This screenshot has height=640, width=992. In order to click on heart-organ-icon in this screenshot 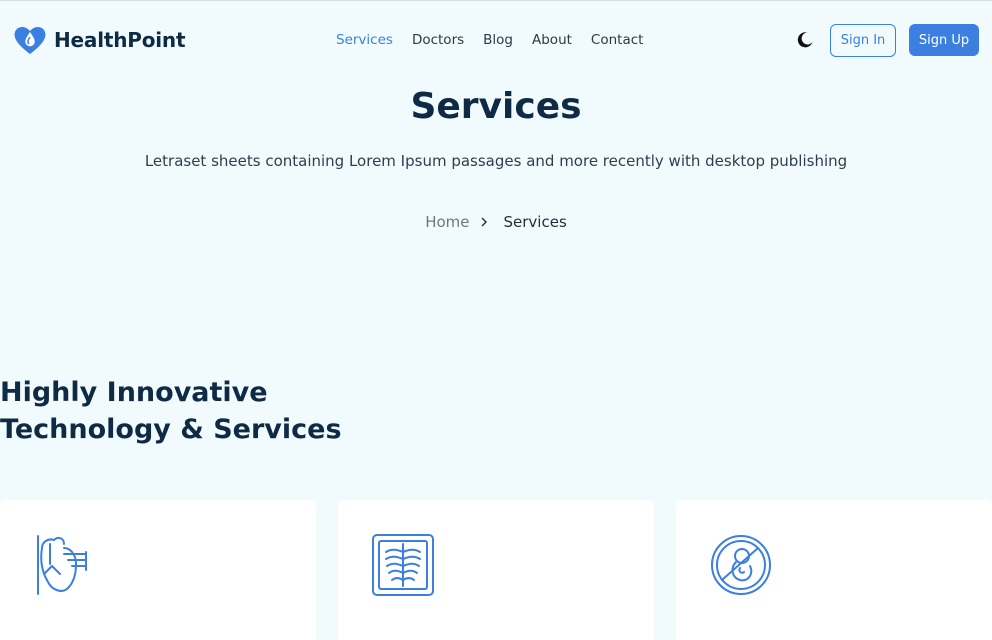, I will do `click(62, 565)`.